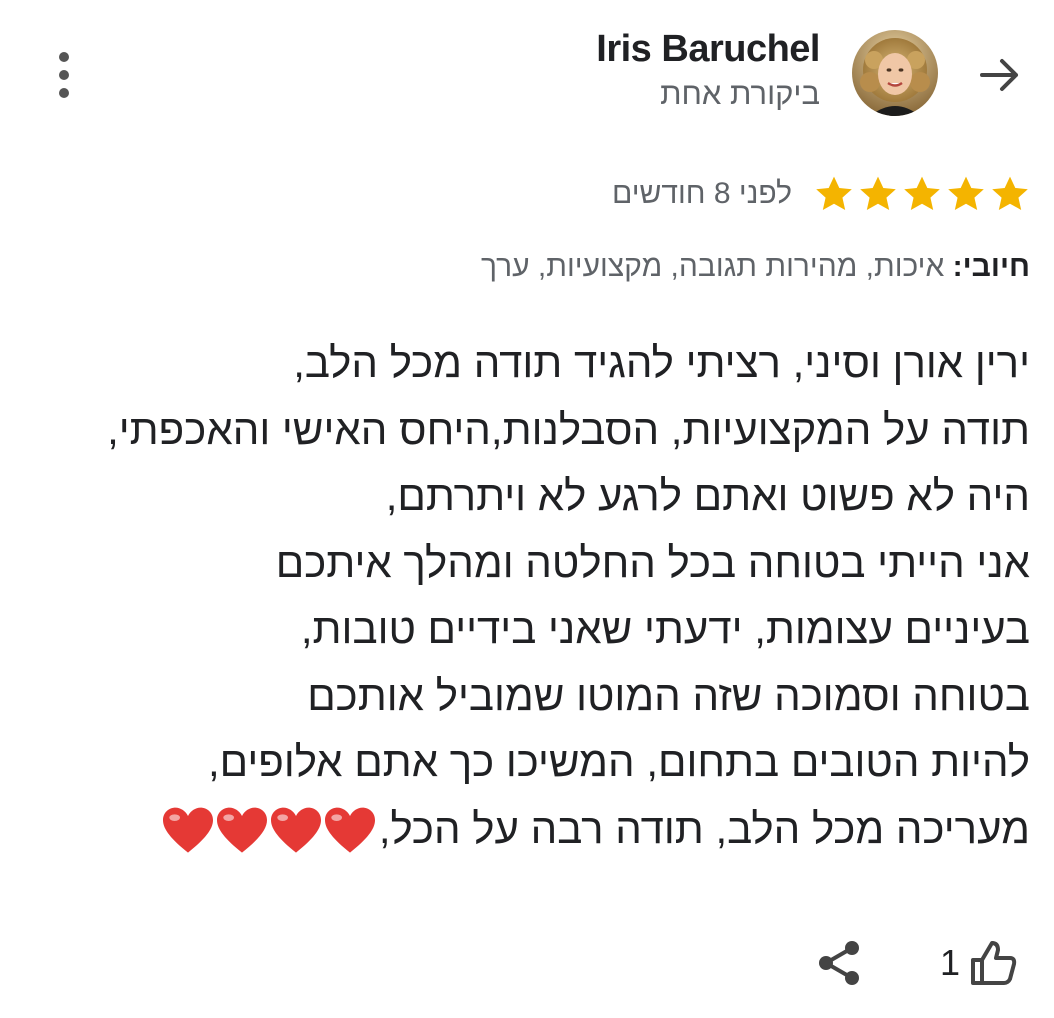  I want to click on avatar, so click(895, 73).